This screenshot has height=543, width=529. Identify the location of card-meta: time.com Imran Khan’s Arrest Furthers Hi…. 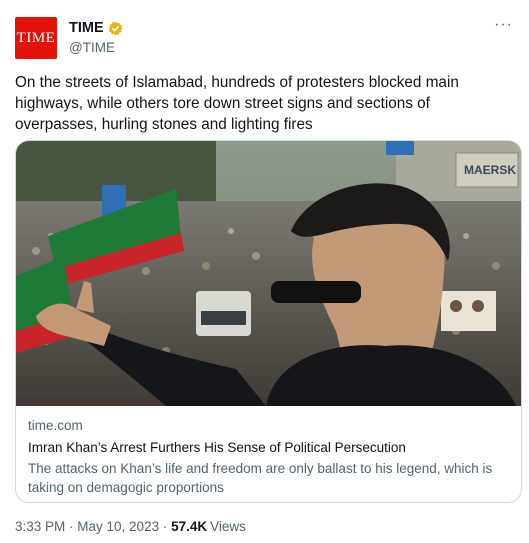
(270, 456).